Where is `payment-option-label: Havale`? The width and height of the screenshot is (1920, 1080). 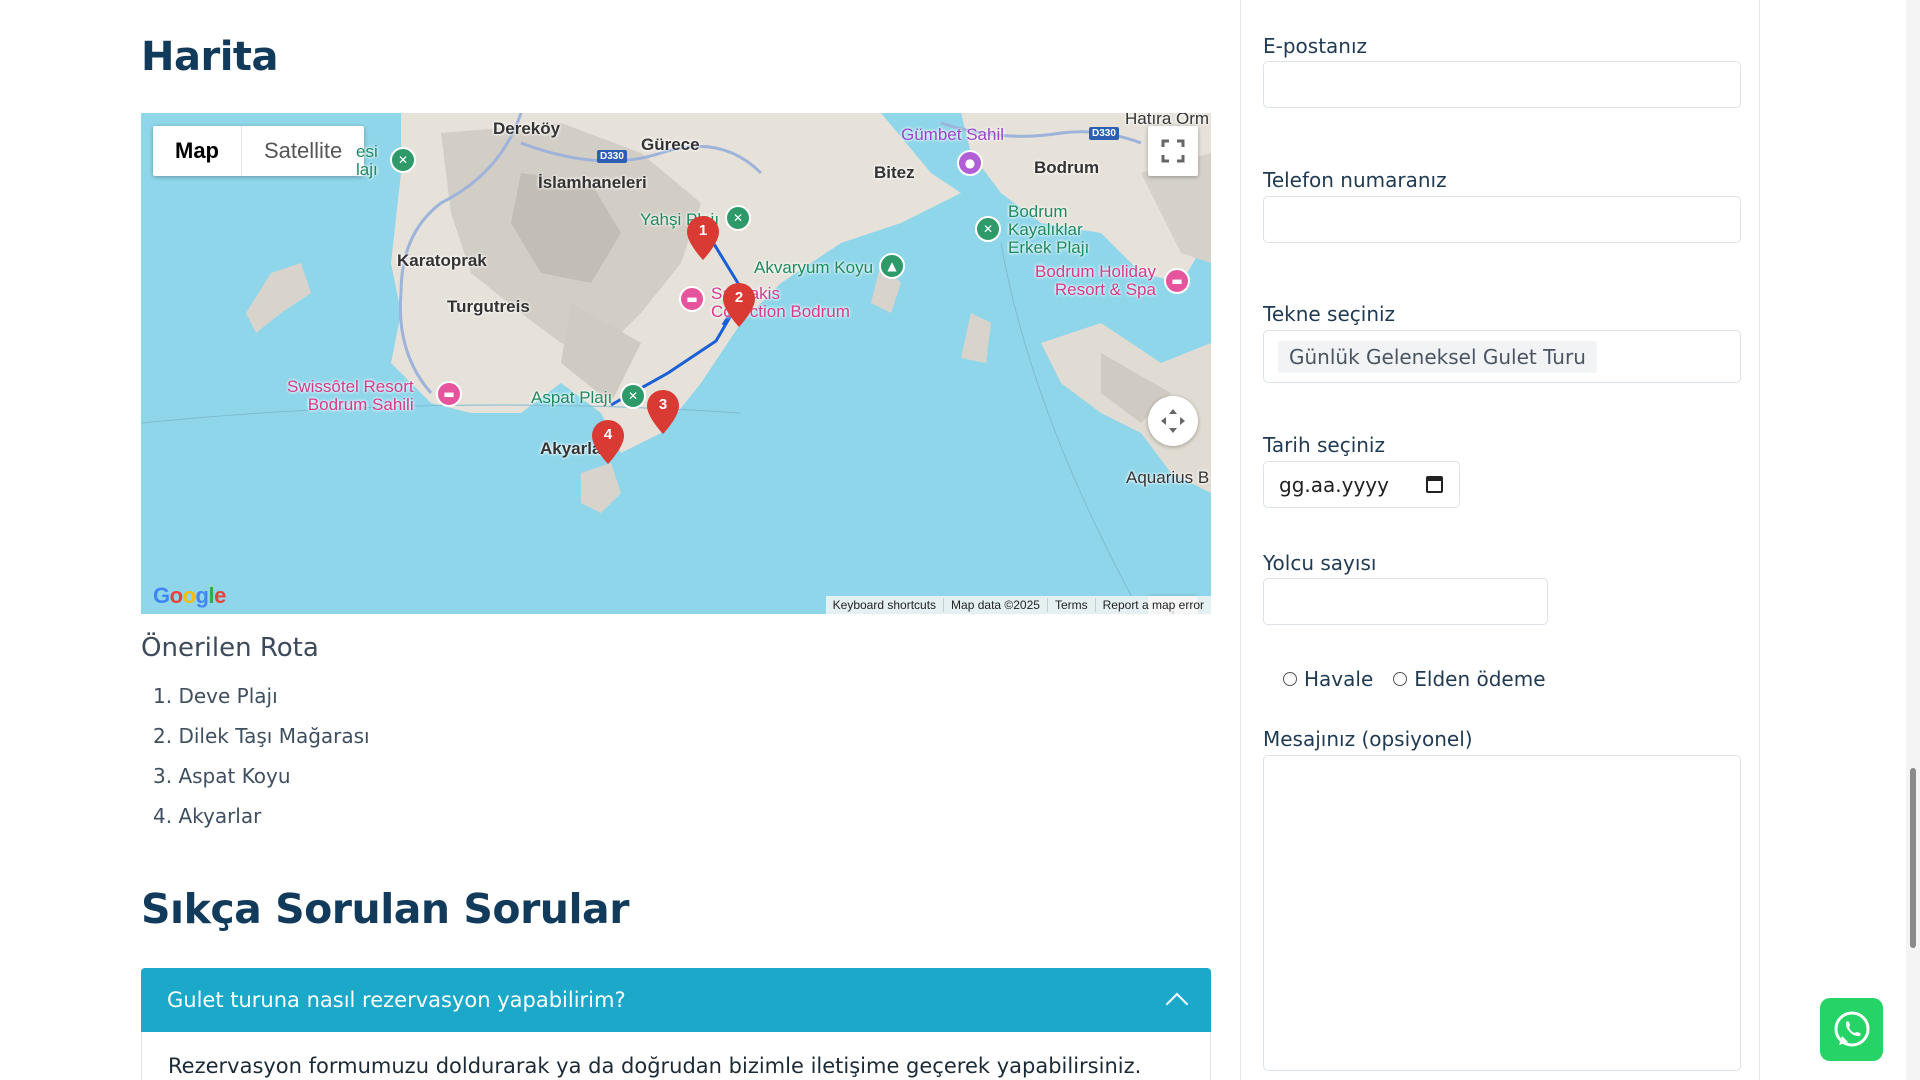
payment-option-label: Havale is located at coordinates (1339, 679).